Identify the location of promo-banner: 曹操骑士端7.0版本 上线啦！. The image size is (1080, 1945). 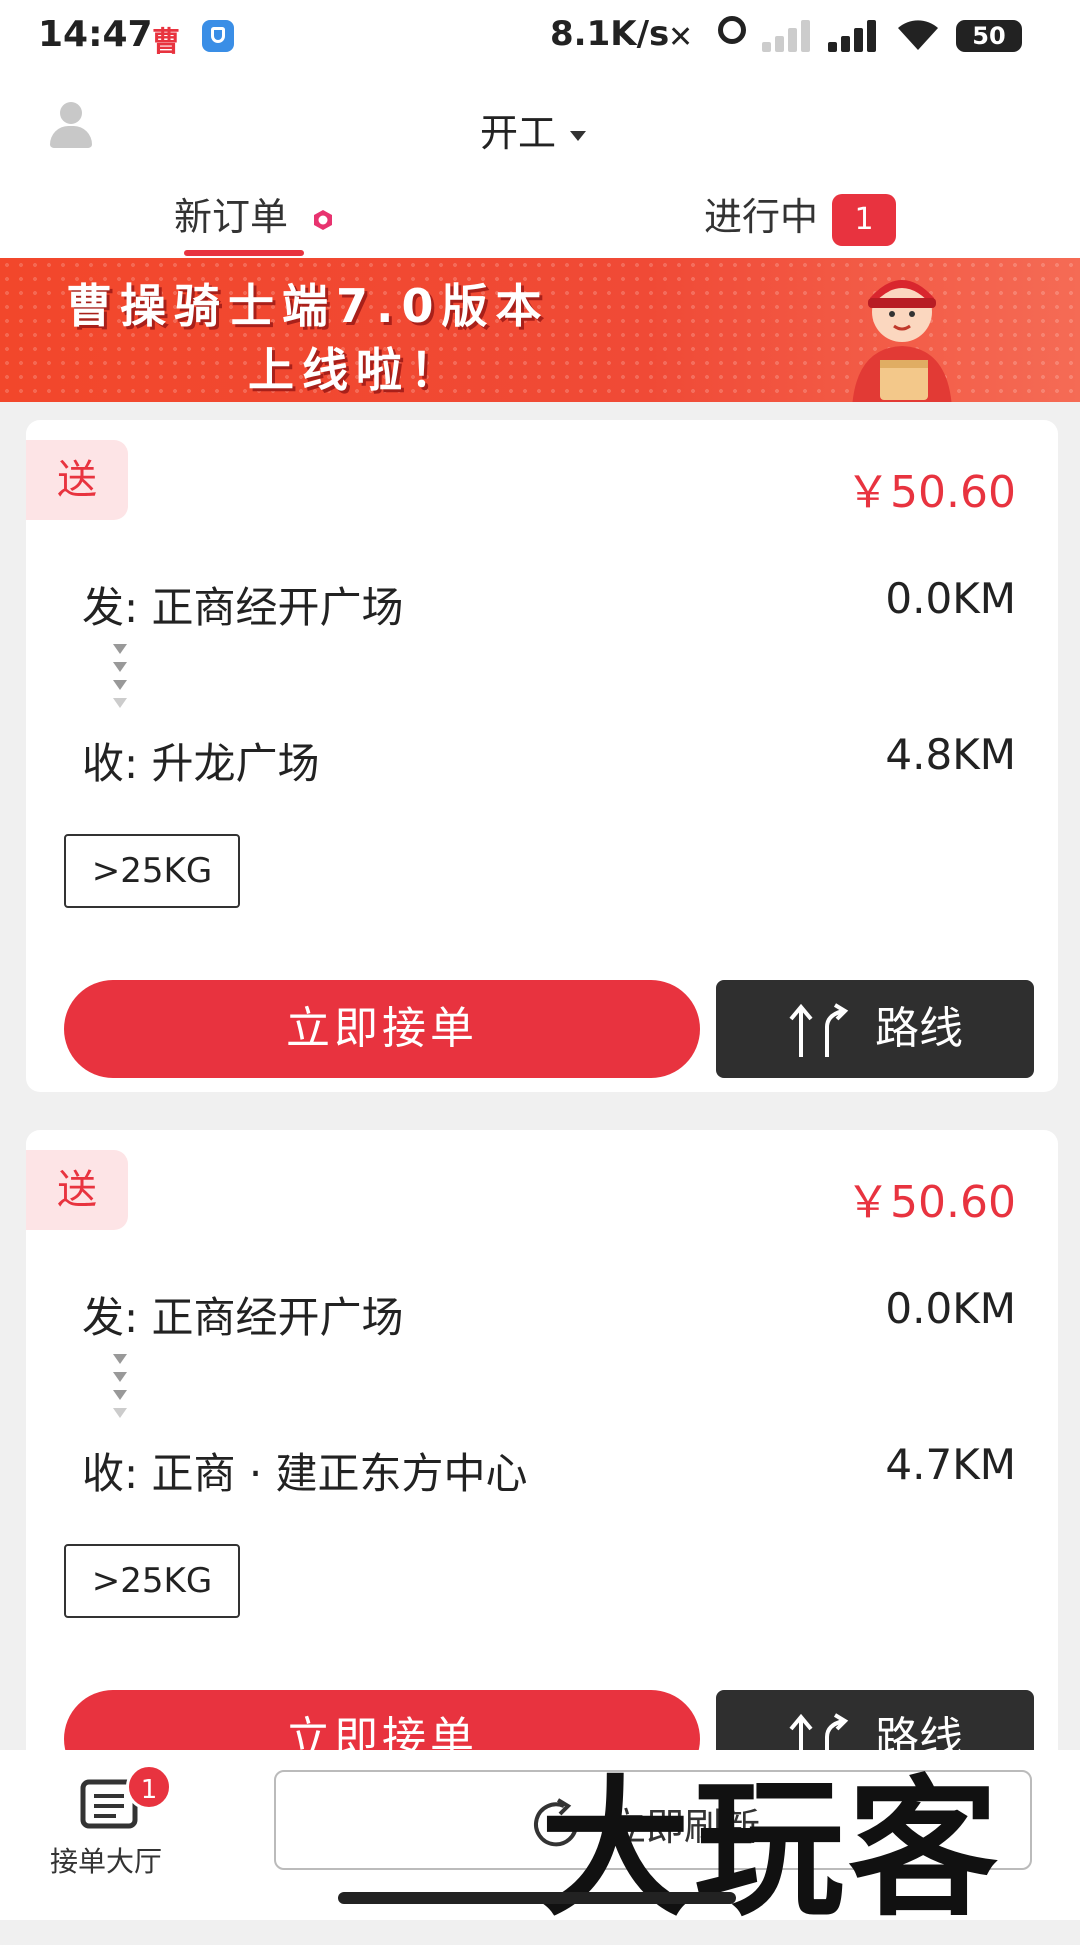
(540, 330).